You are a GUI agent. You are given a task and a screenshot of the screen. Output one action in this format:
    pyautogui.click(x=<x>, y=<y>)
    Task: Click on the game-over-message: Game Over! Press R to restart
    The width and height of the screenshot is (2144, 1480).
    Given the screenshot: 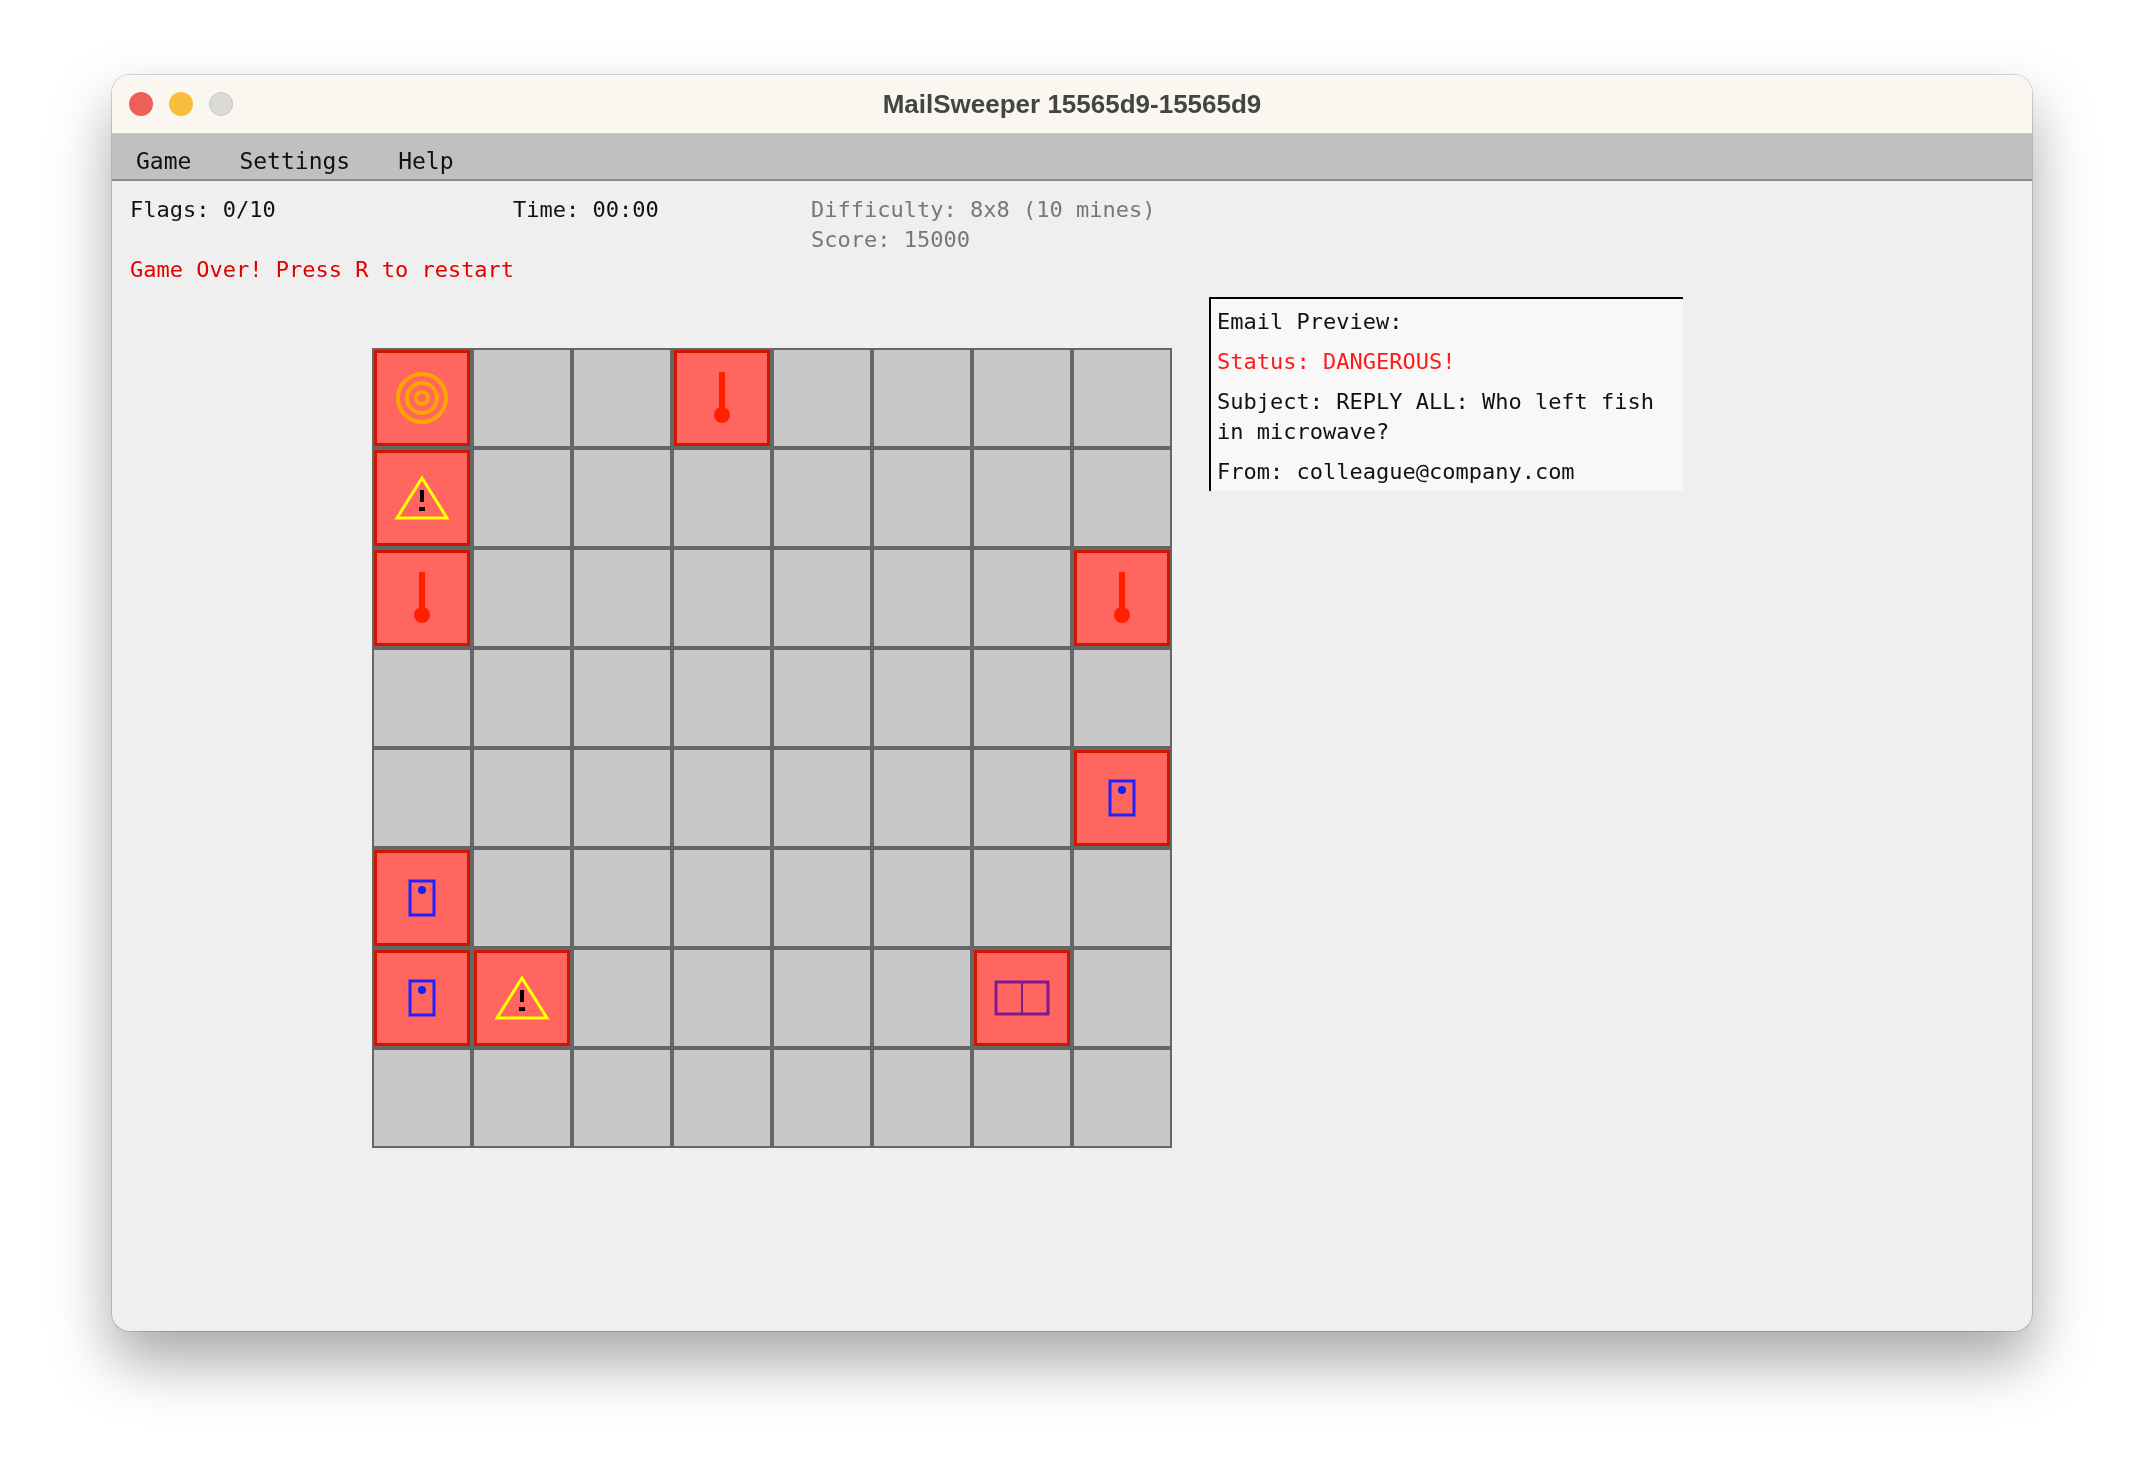 What is the action you would take?
    pyautogui.click(x=322, y=270)
    